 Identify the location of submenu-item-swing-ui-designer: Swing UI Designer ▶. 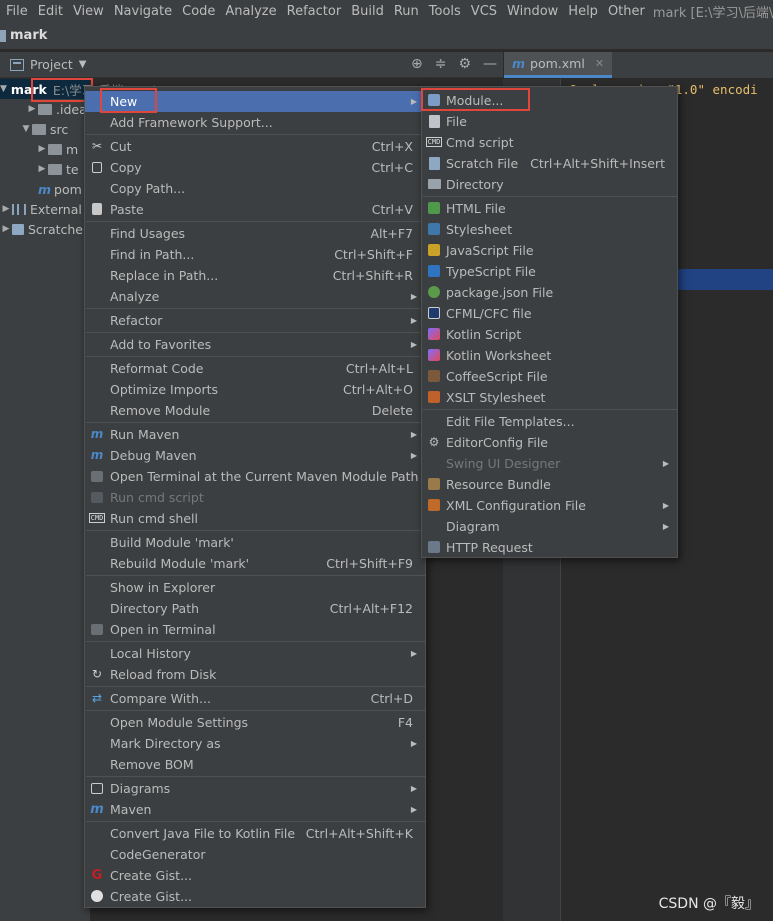
(549, 463).